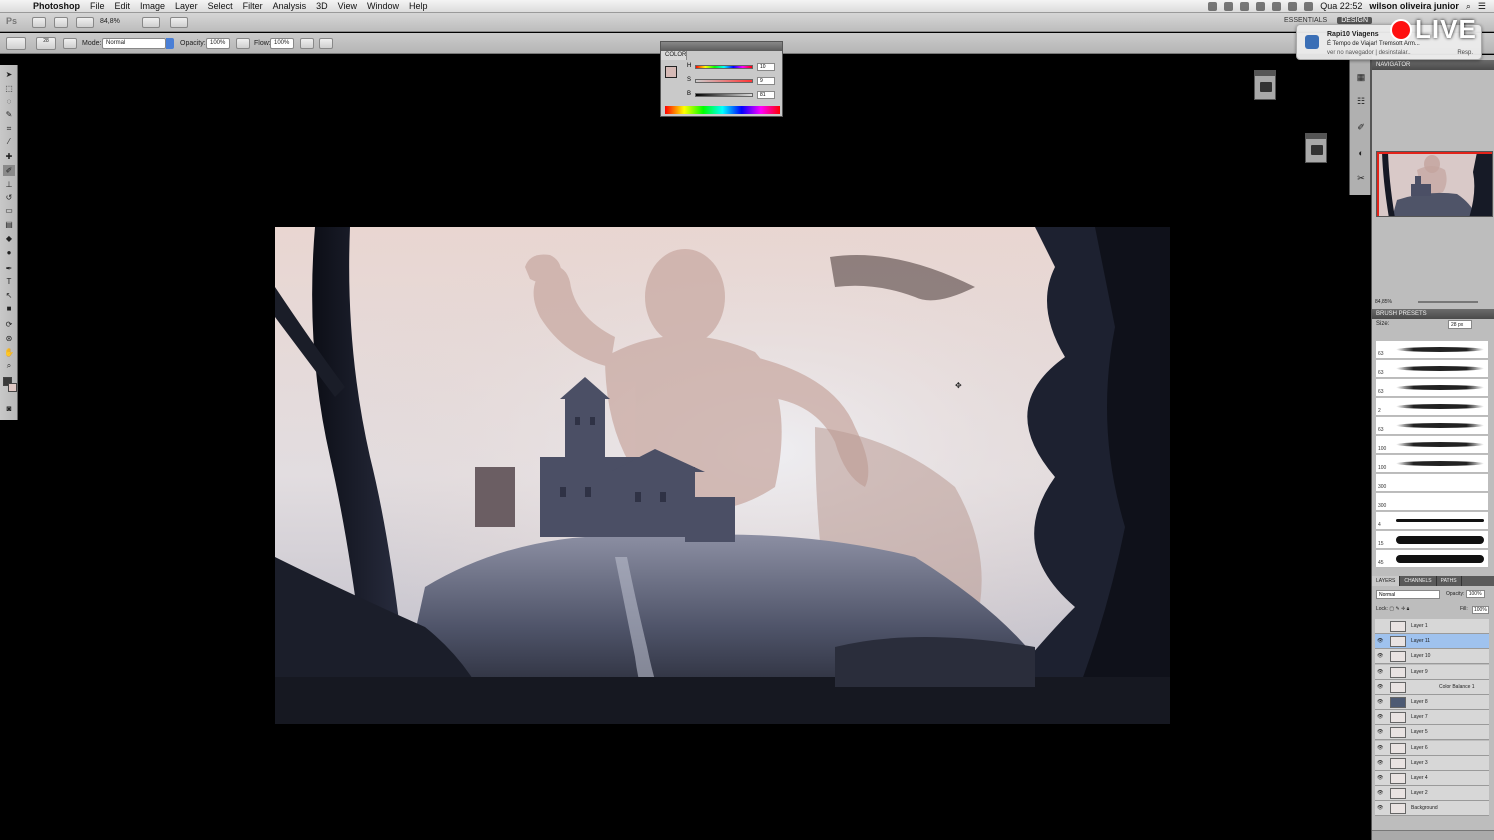 The image size is (1494, 840). What do you see at coordinates (9, 156) in the screenshot?
I see `healing-brush-tool-icon: ✚` at bounding box center [9, 156].